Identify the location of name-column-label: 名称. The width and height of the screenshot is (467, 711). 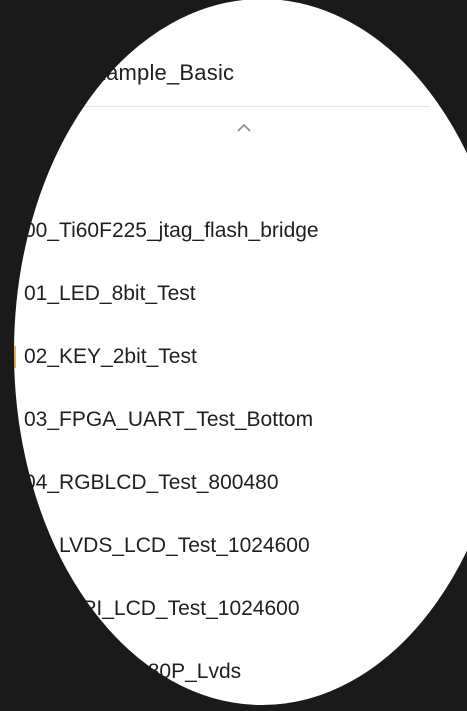
(19, 158).